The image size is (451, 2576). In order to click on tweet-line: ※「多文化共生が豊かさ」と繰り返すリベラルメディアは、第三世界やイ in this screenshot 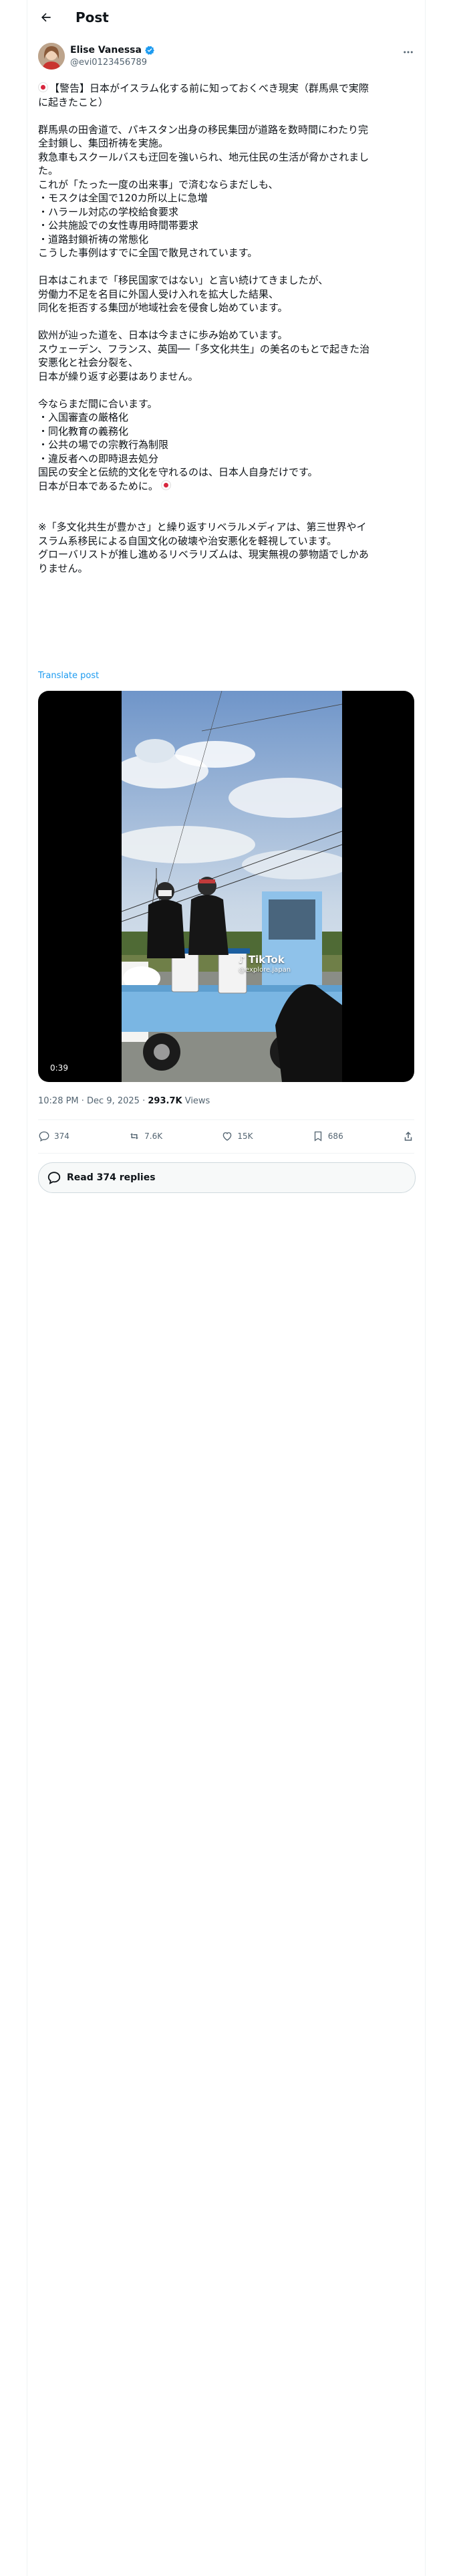, I will do `click(202, 527)`.